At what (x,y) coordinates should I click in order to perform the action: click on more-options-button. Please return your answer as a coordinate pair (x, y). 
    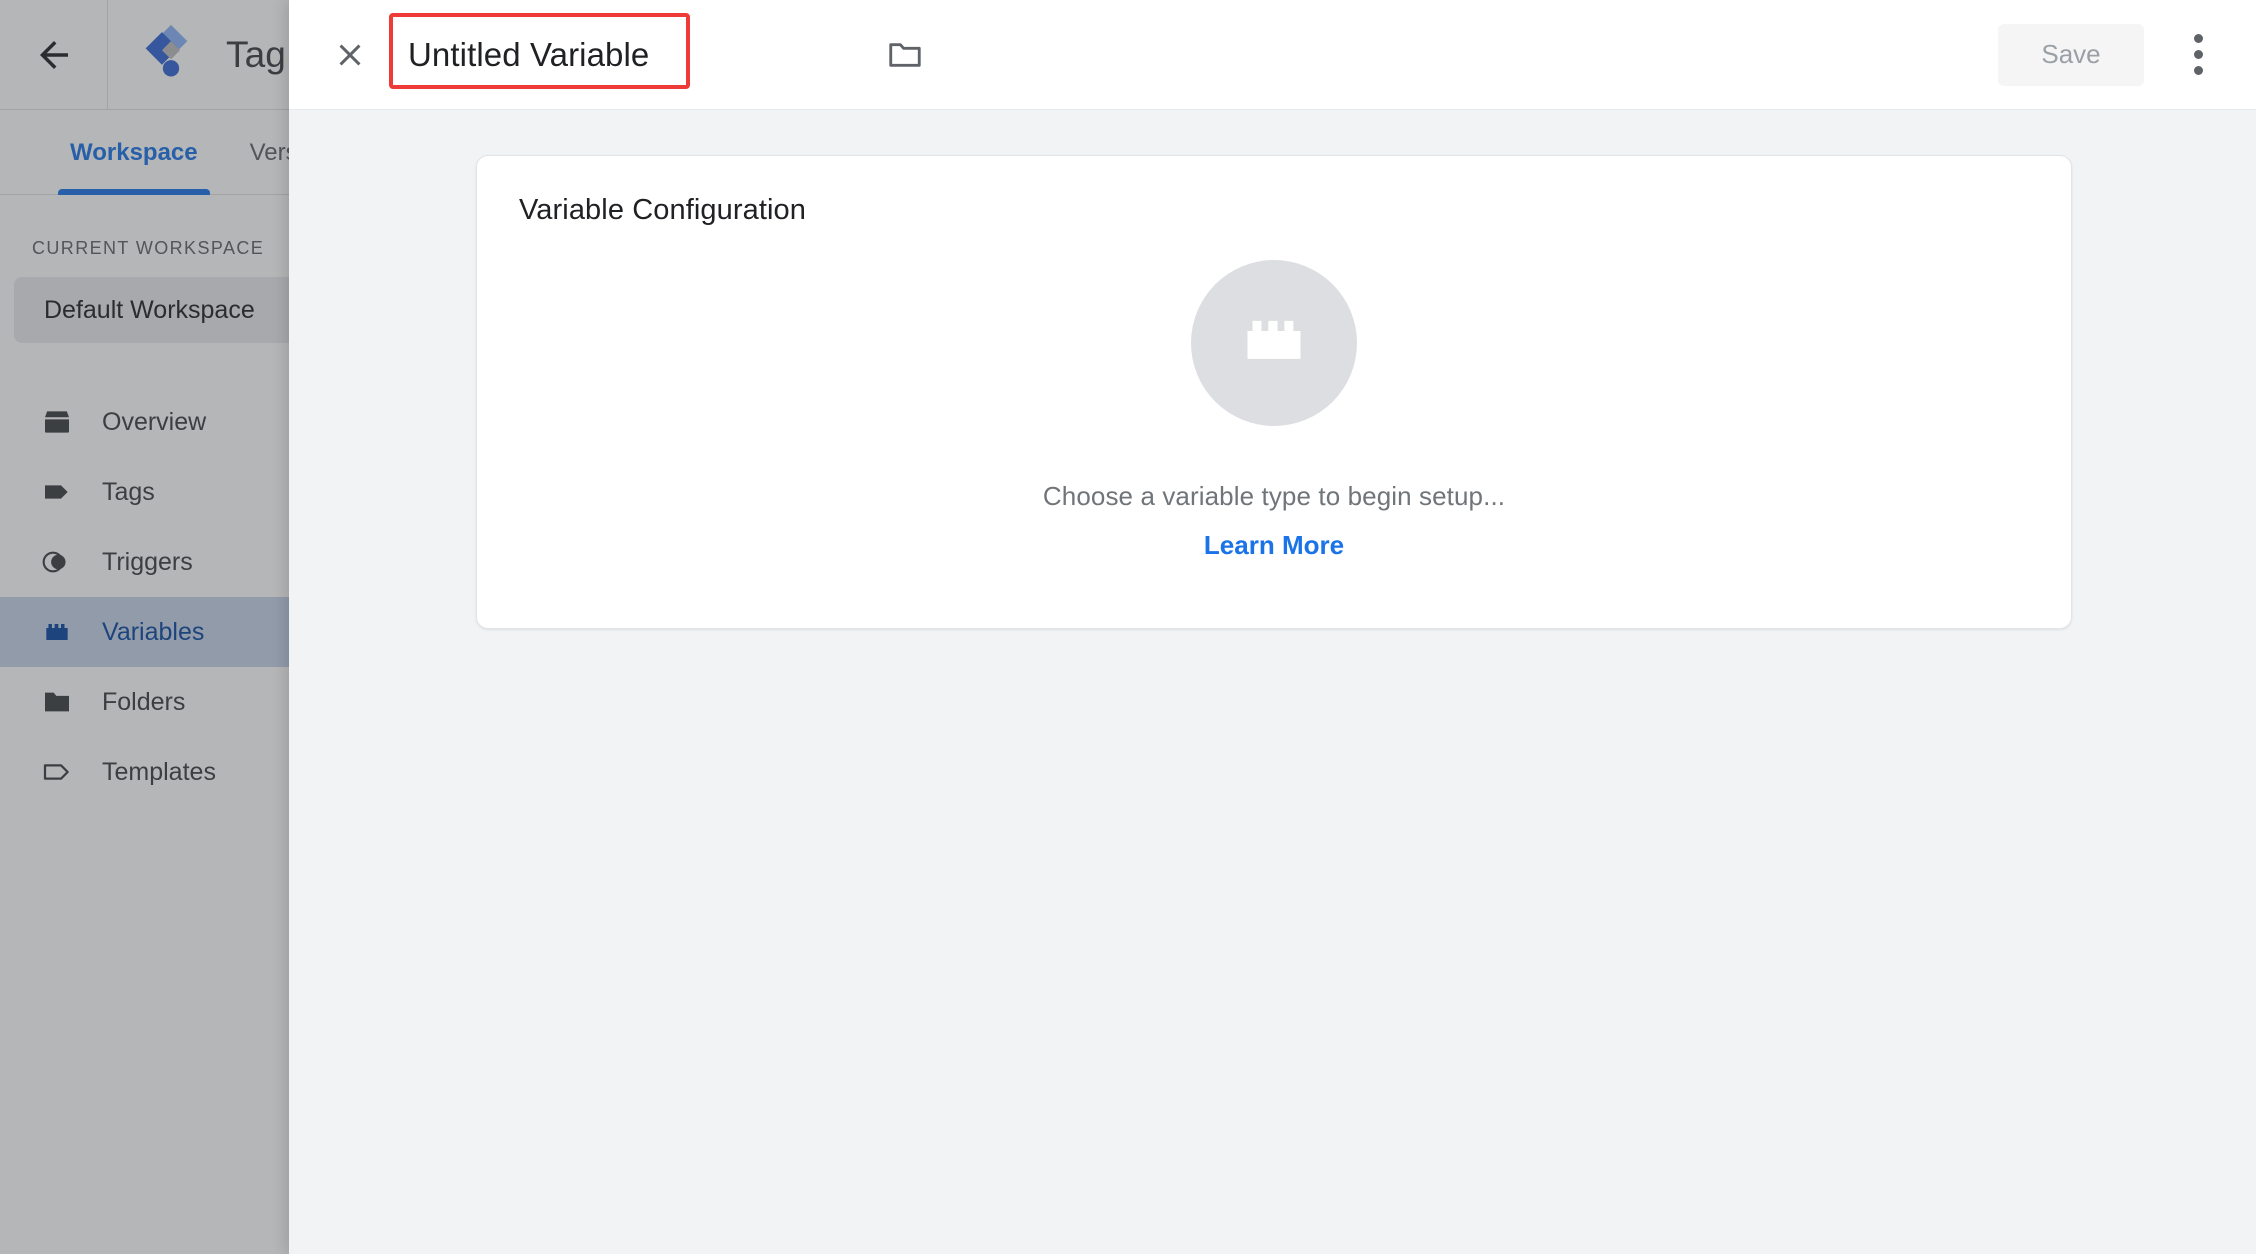
    Looking at the image, I should click on (2198, 55).